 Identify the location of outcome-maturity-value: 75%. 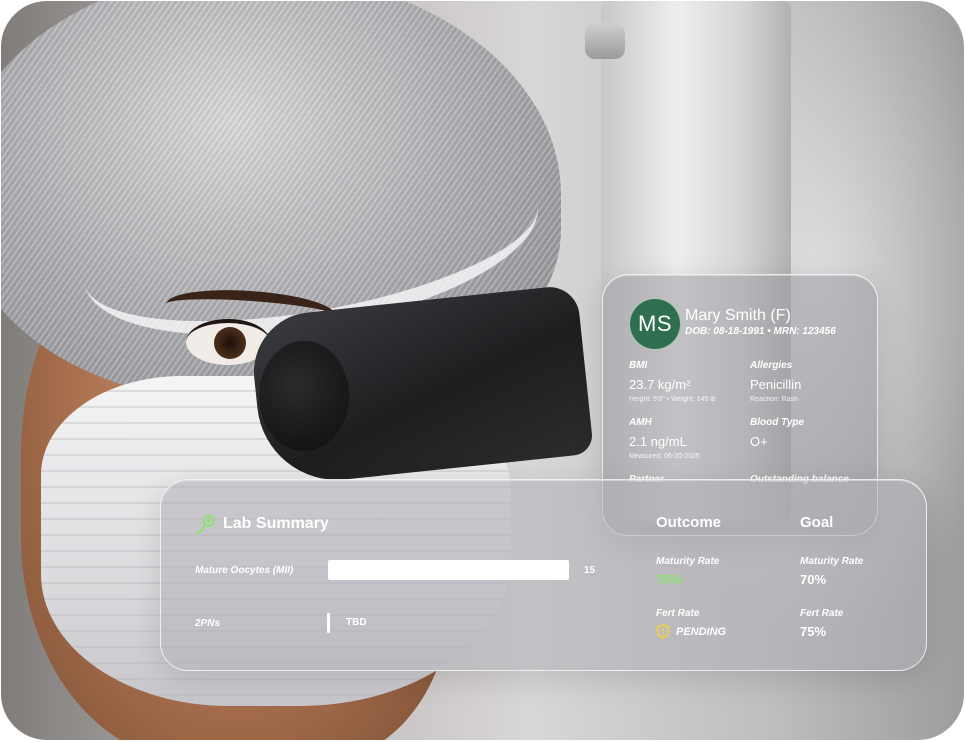
(669, 579).